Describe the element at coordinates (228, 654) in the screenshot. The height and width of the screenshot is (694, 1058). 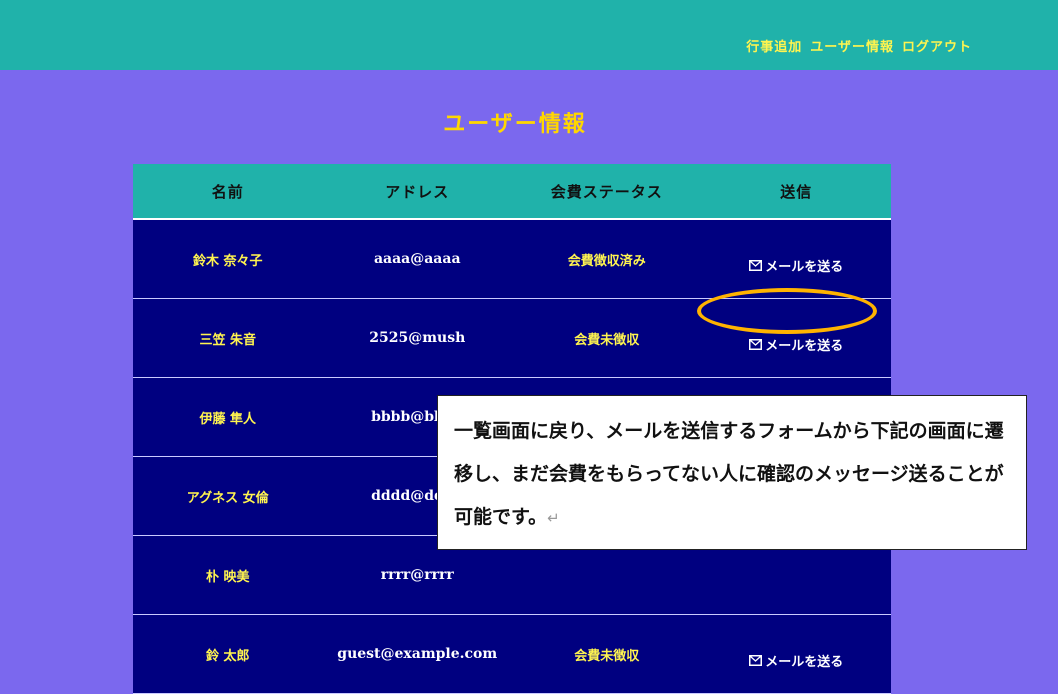
I see `cell-name: 鈴 太郎` at that location.